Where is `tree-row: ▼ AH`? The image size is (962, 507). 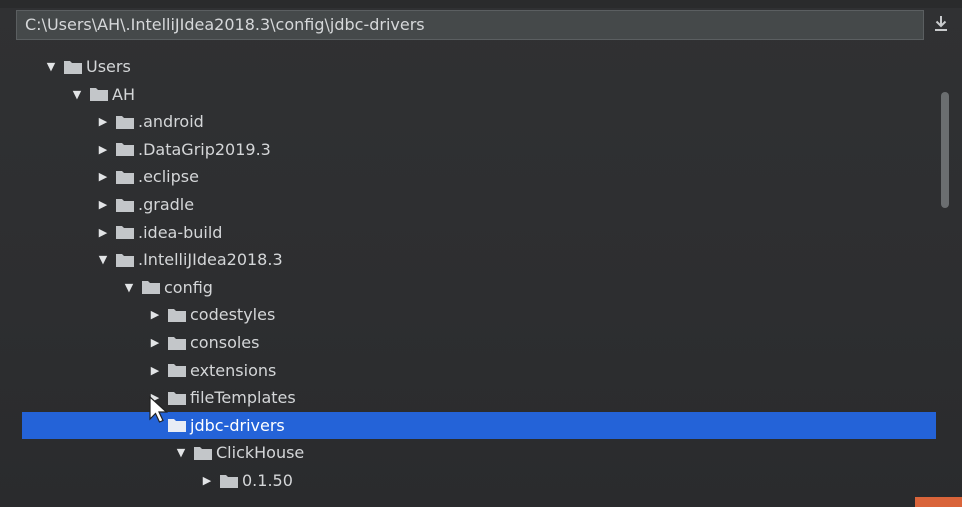 tree-row: ▼ AH is located at coordinates (468, 94).